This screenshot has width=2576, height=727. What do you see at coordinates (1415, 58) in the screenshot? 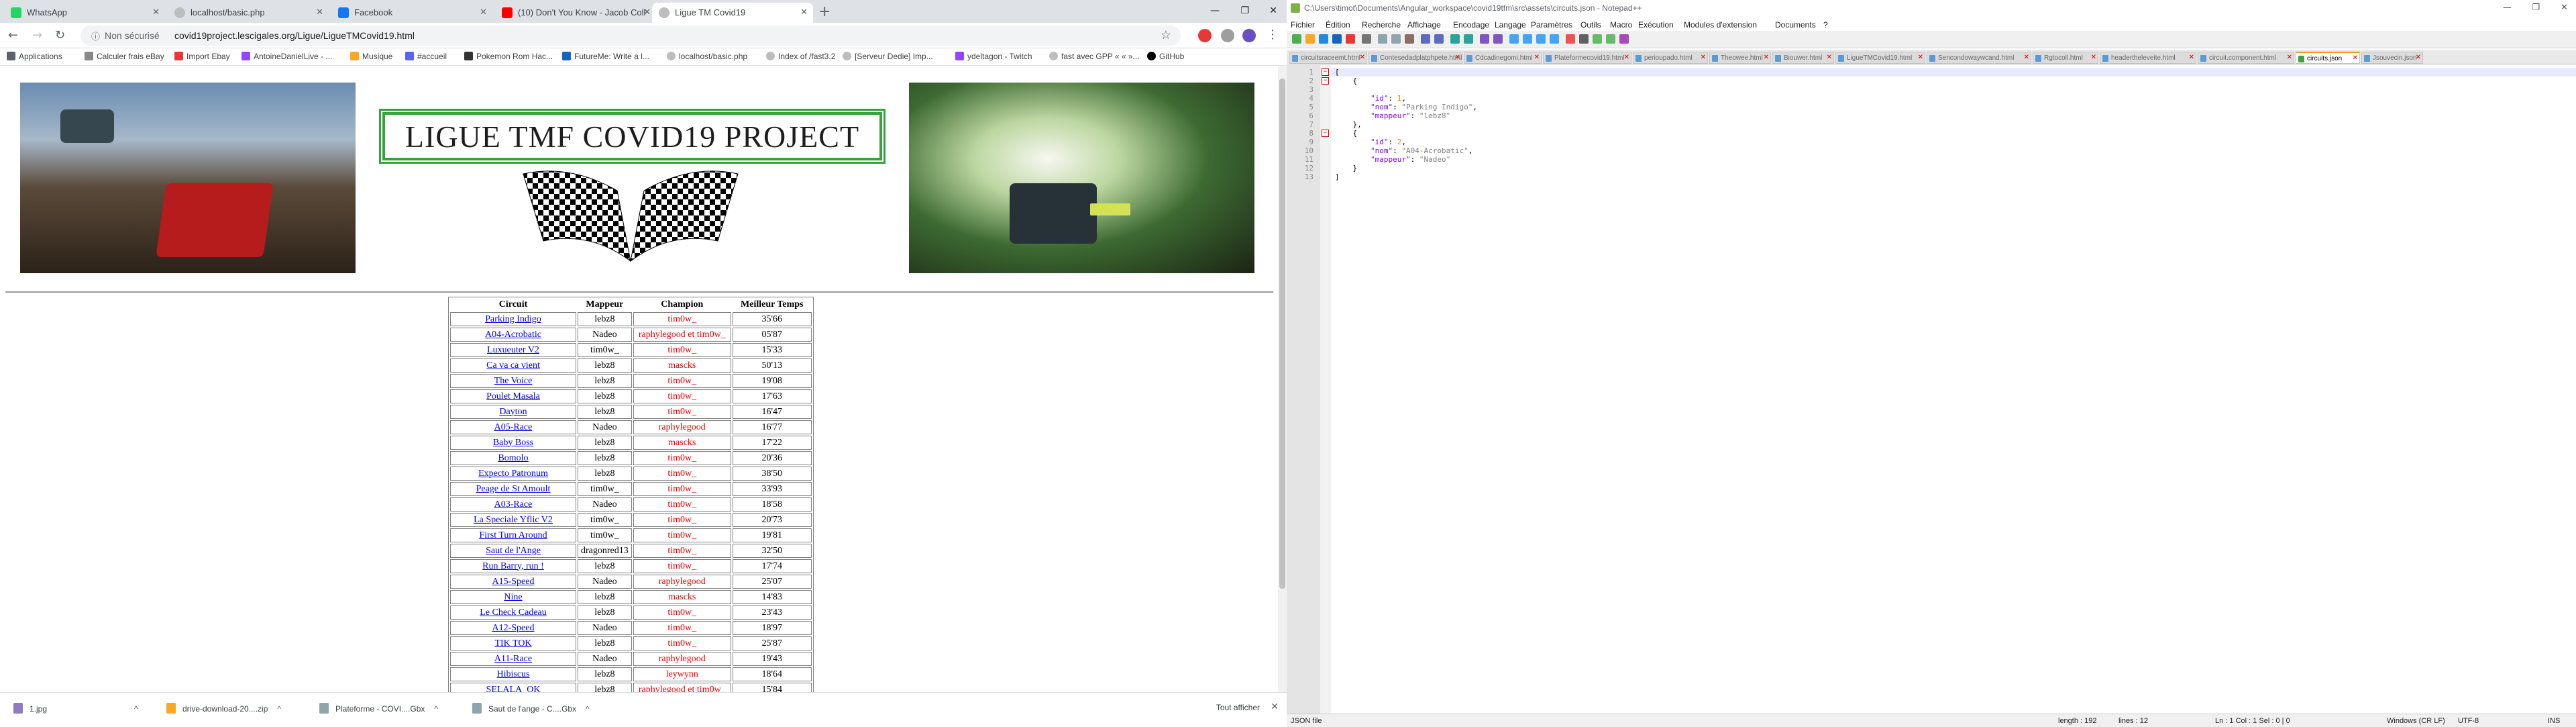
I see `file-tab: Contesedadplatphpete.html ✕` at bounding box center [1415, 58].